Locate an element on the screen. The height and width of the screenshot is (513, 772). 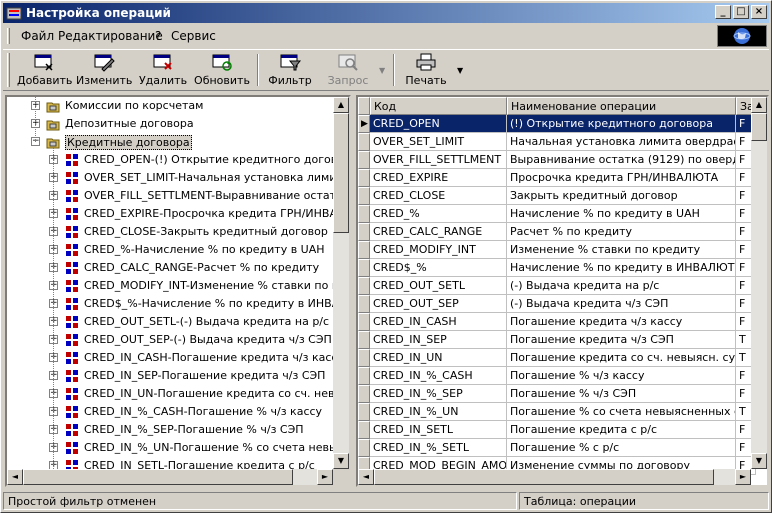
table-row: CRED_IN_%_SETL Погашение % с р/с F is located at coordinates (557, 448).